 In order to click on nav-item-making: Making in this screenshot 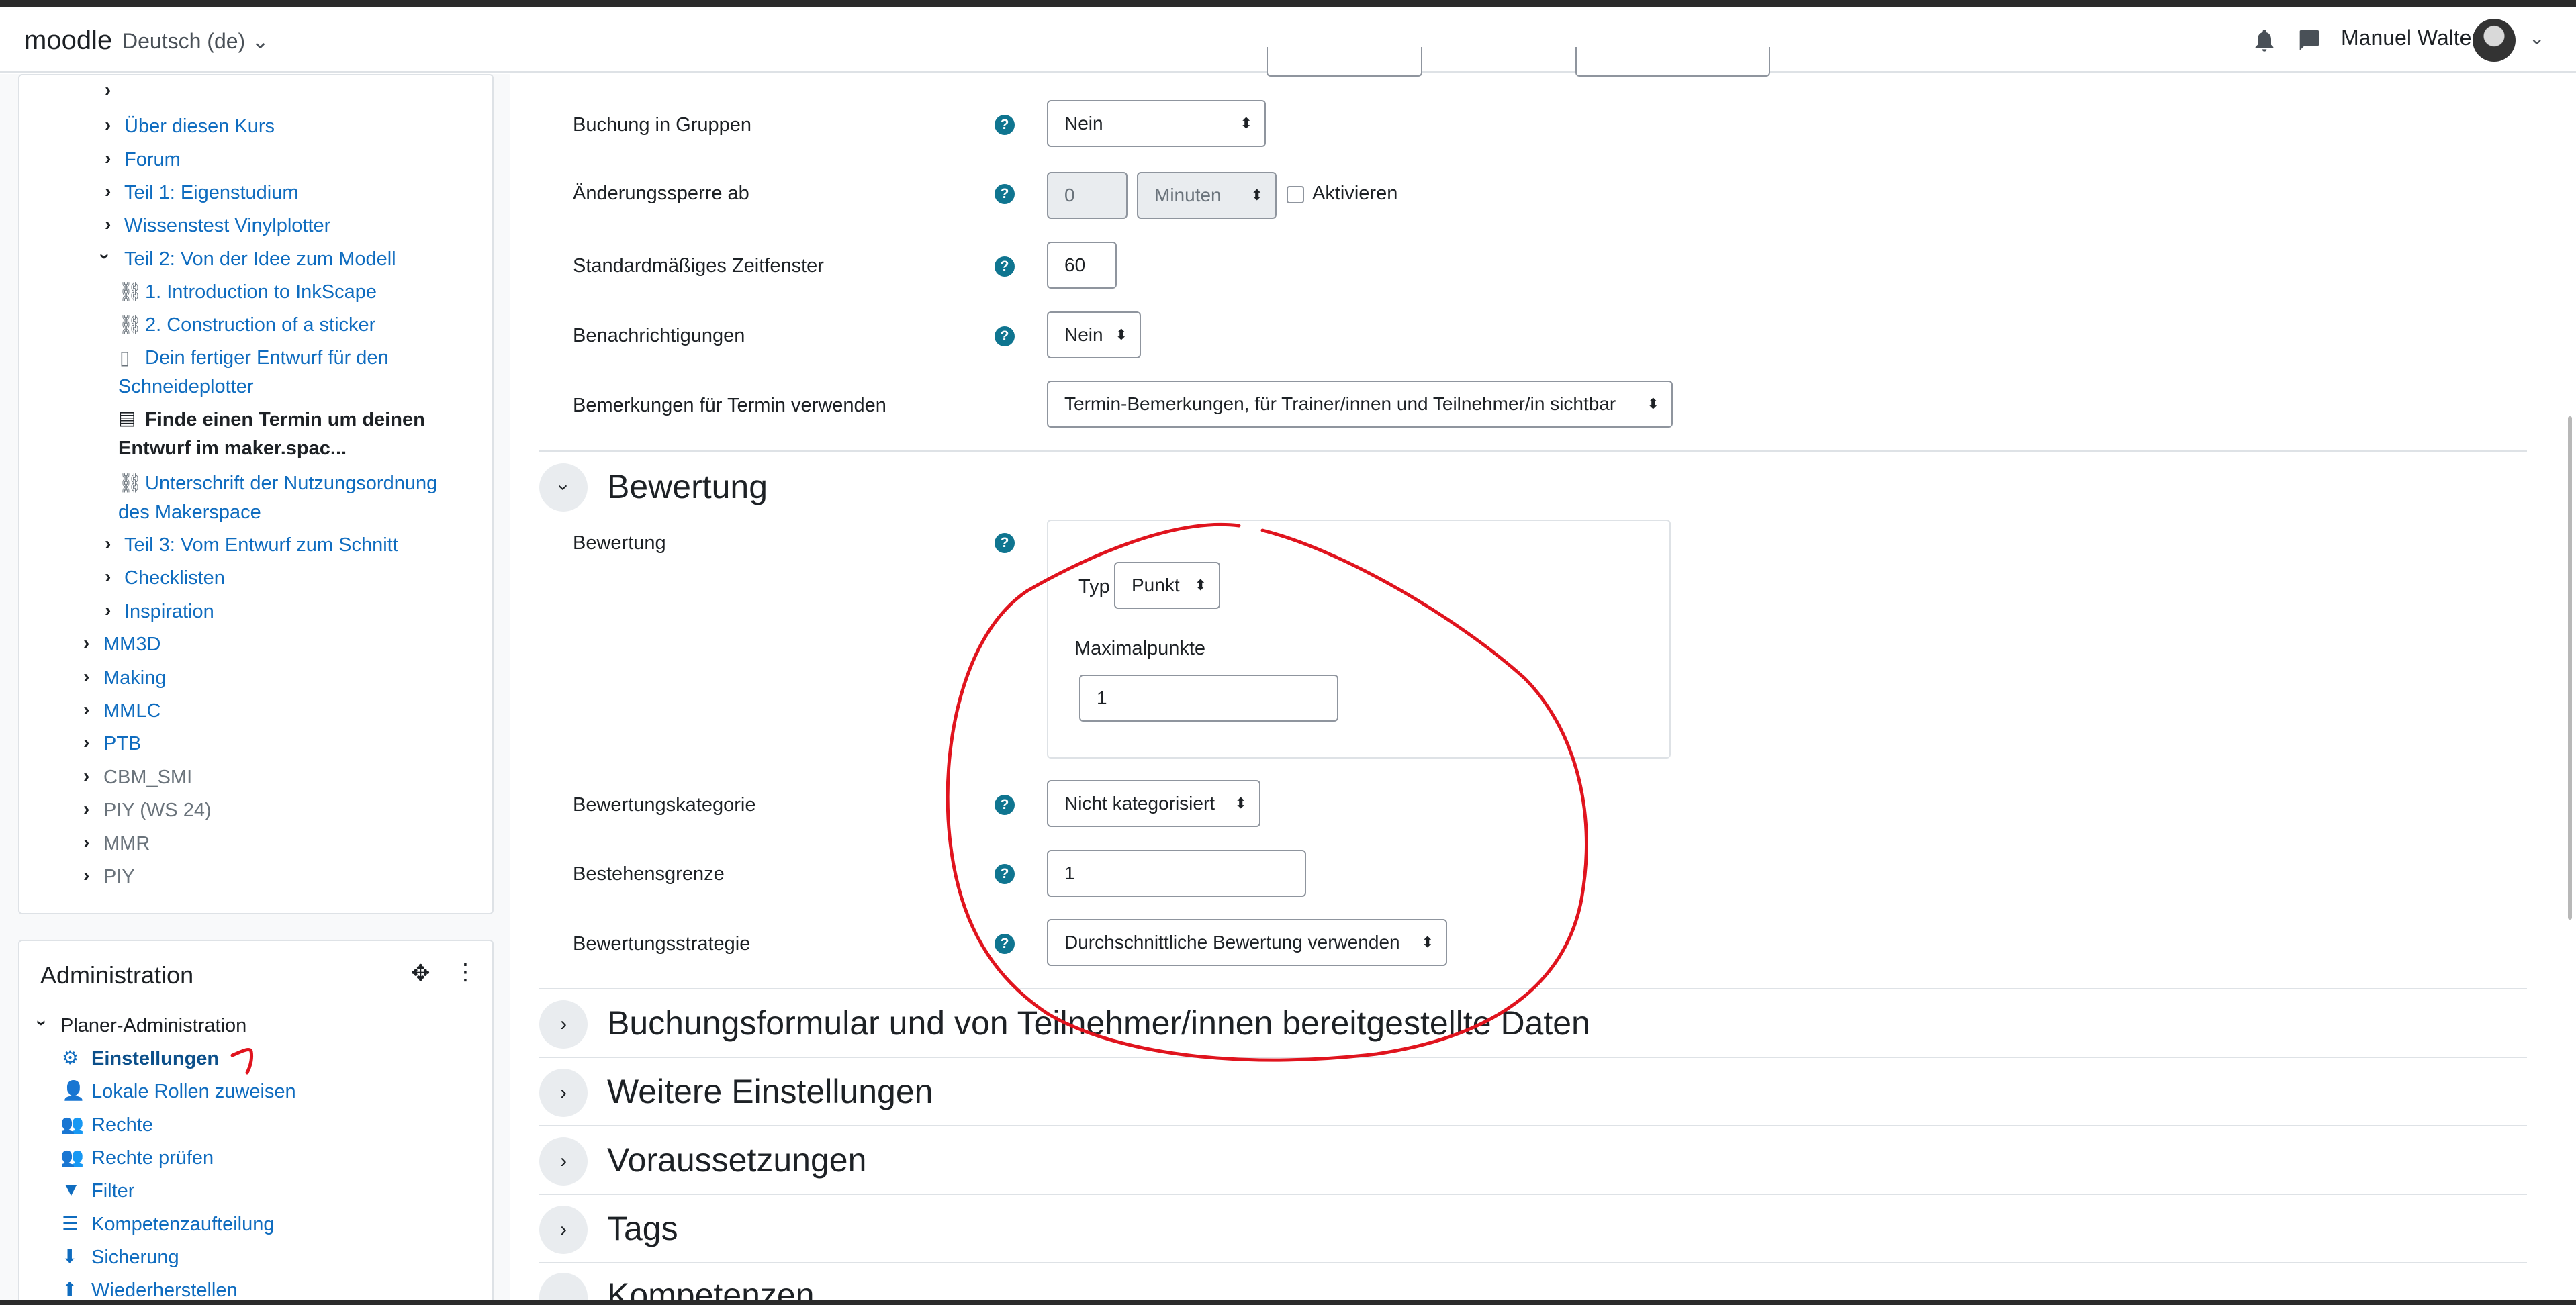, I will do `click(135, 678)`.